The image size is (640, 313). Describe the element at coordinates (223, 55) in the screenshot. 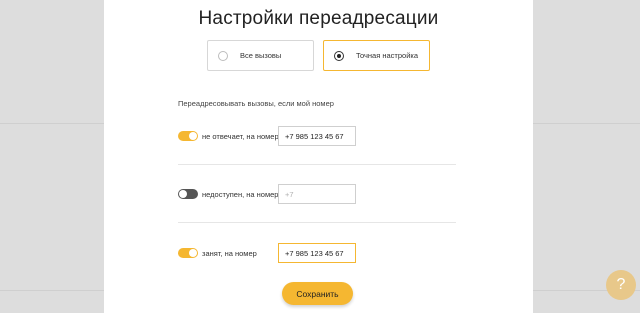

I see `radio-unselected-icon` at that location.